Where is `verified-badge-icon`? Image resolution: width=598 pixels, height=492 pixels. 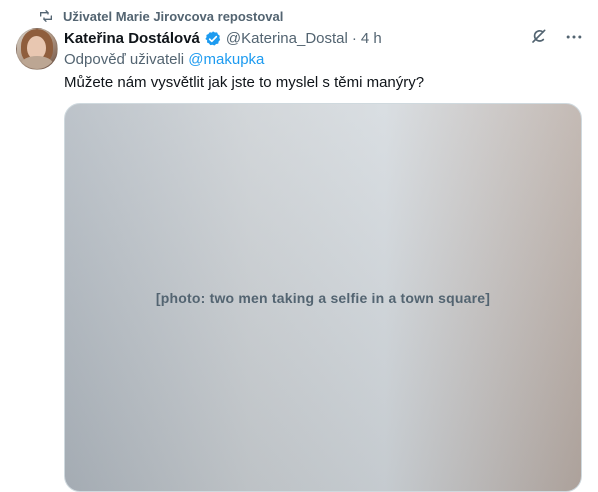 verified-badge-icon is located at coordinates (213, 39).